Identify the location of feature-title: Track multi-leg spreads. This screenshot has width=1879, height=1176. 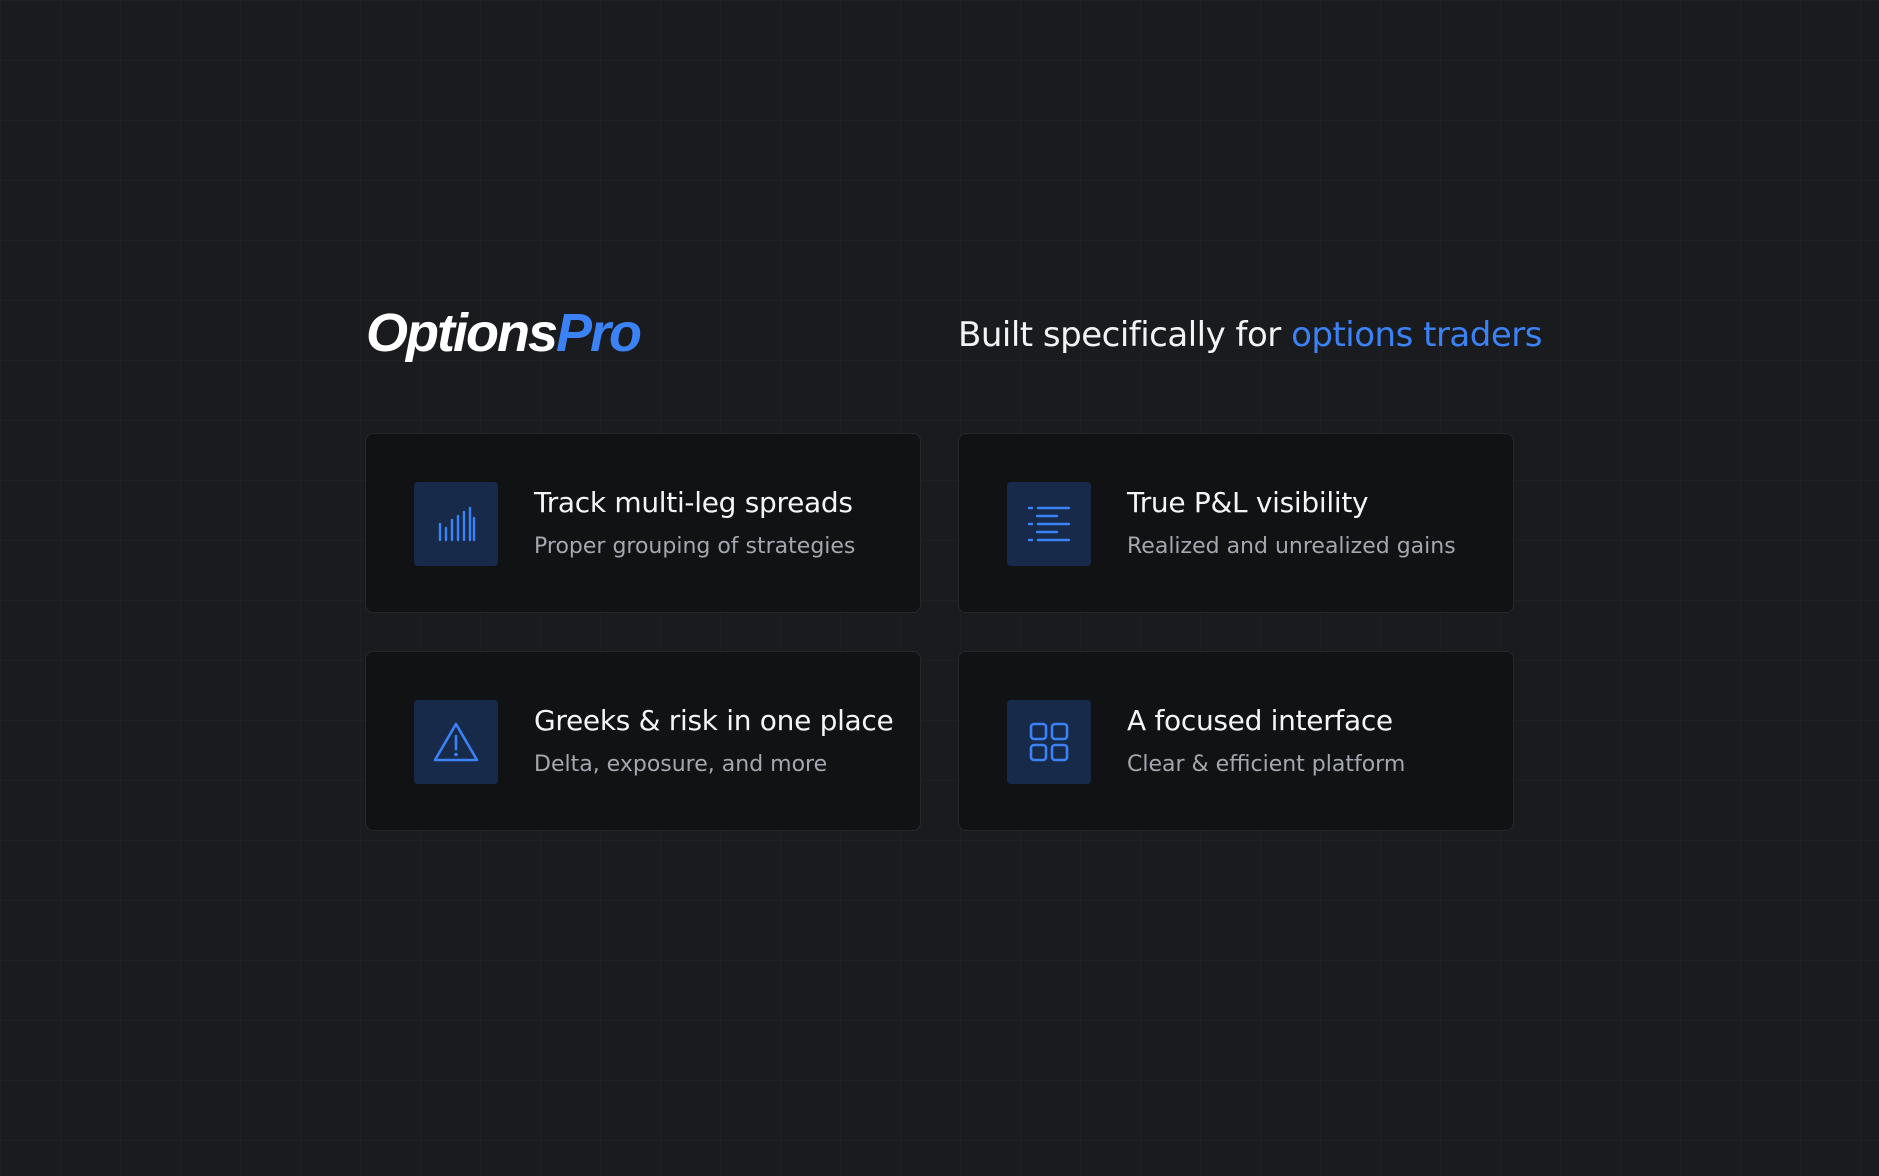
(693, 502).